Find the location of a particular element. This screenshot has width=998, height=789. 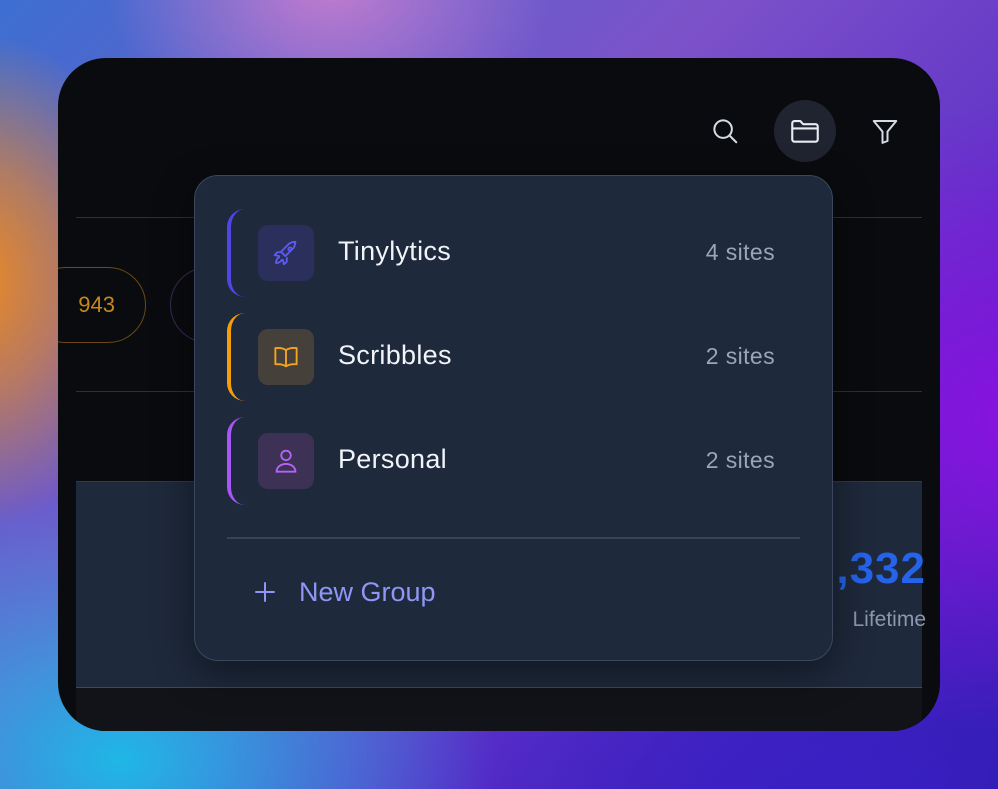

group-name: Scribbles is located at coordinates (395, 355).